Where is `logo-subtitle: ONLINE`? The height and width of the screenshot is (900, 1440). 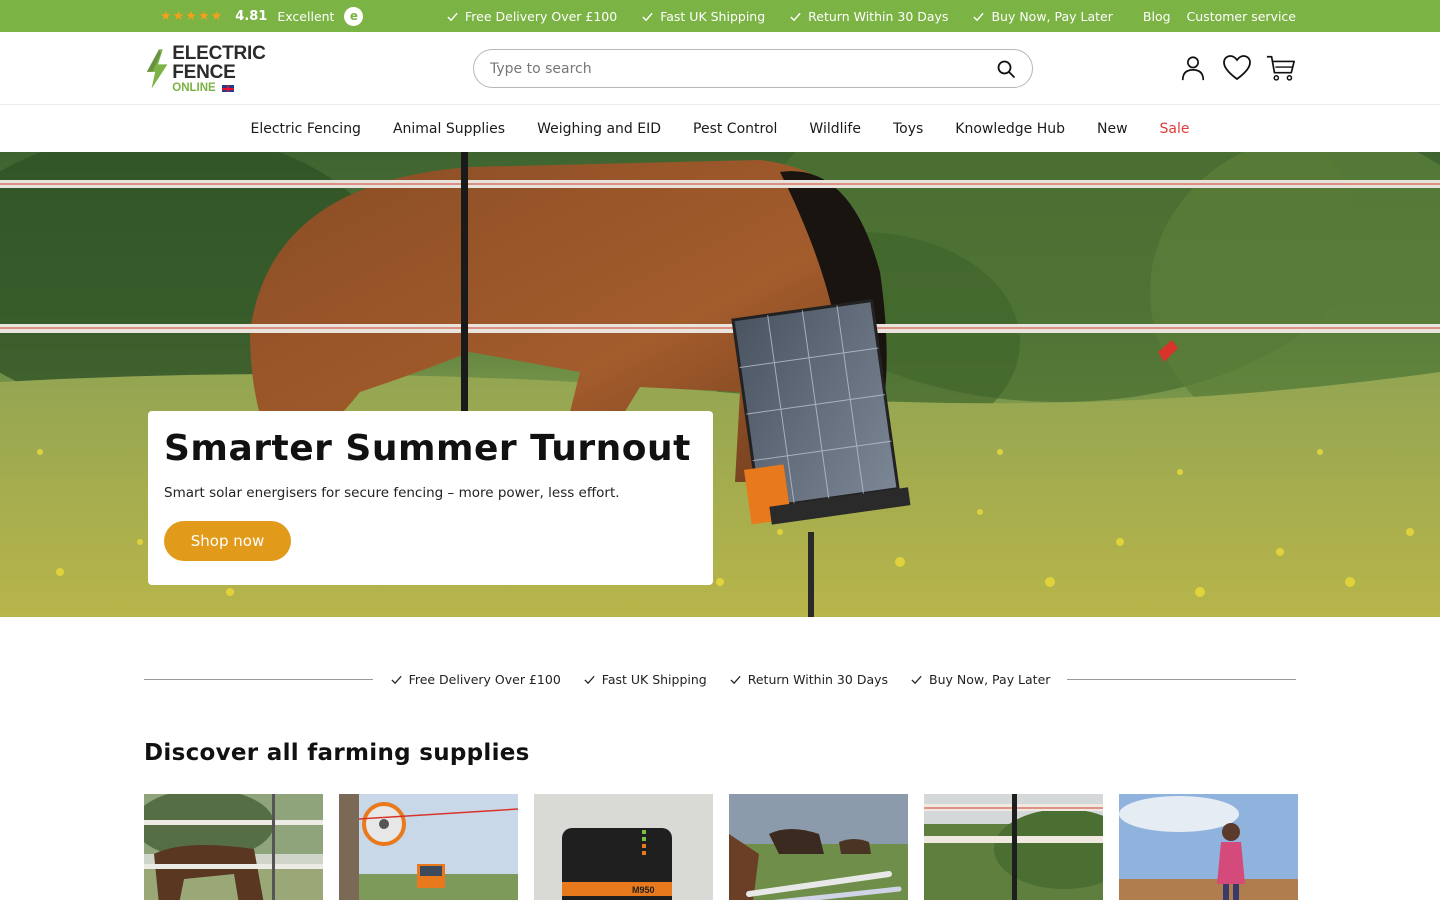
logo-subtitle: ONLINE is located at coordinates (194, 87).